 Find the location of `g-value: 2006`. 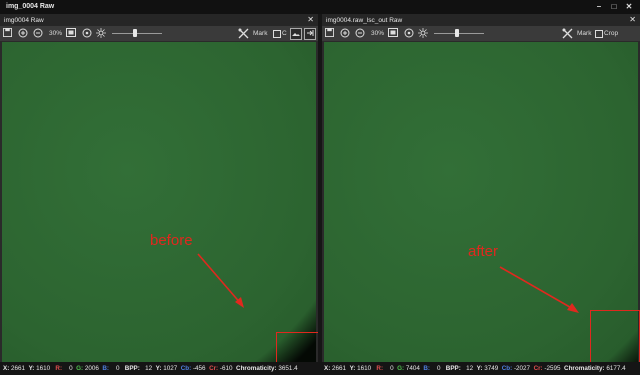

g-value: 2006 is located at coordinates (91, 368).